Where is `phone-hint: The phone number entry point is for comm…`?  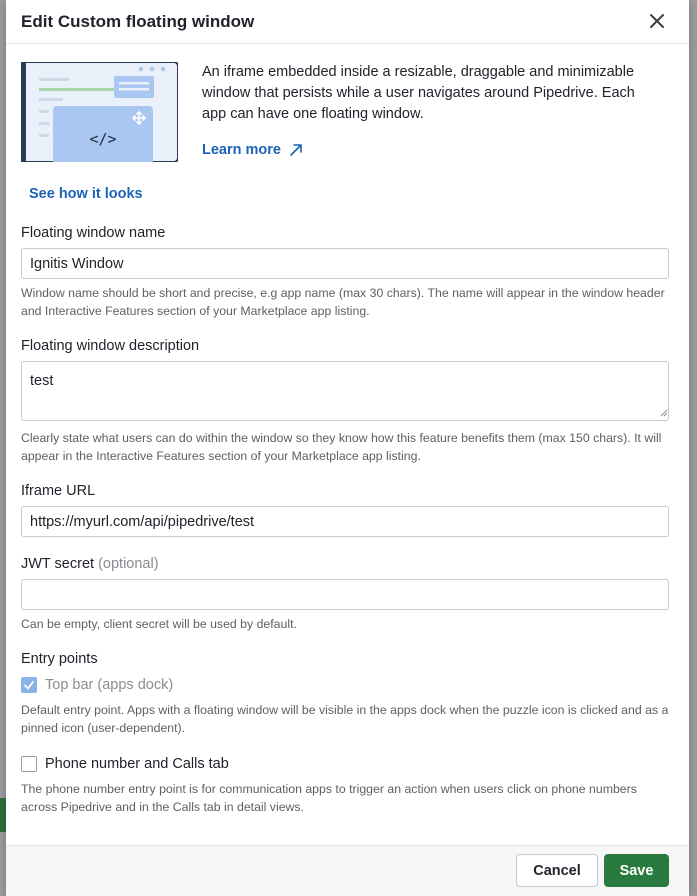 phone-hint: The phone number entry point is for comm… is located at coordinates (329, 798).